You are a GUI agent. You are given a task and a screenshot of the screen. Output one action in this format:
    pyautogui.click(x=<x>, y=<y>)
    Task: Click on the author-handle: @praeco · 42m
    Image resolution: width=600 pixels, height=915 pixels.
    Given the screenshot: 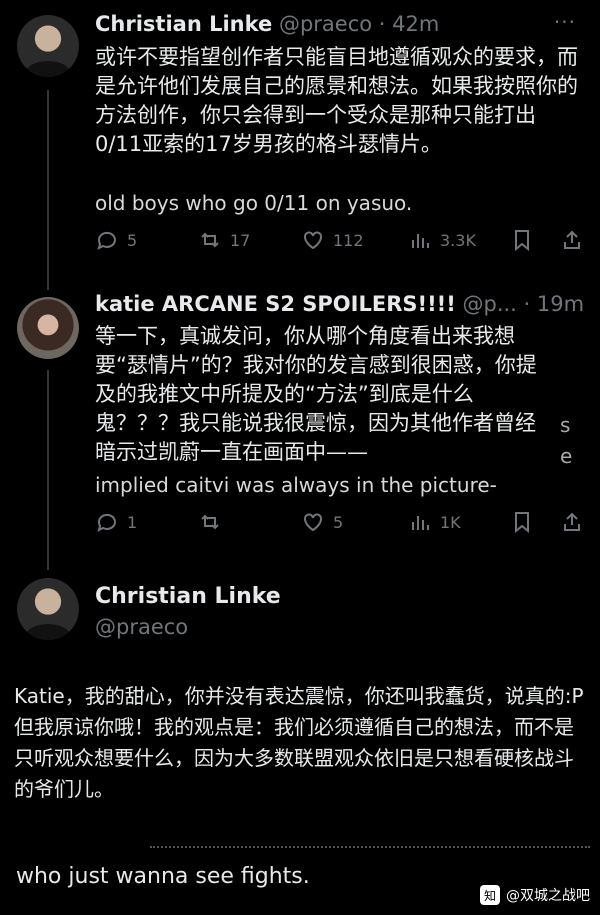 What is the action you would take?
    pyautogui.click(x=359, y=24)
    